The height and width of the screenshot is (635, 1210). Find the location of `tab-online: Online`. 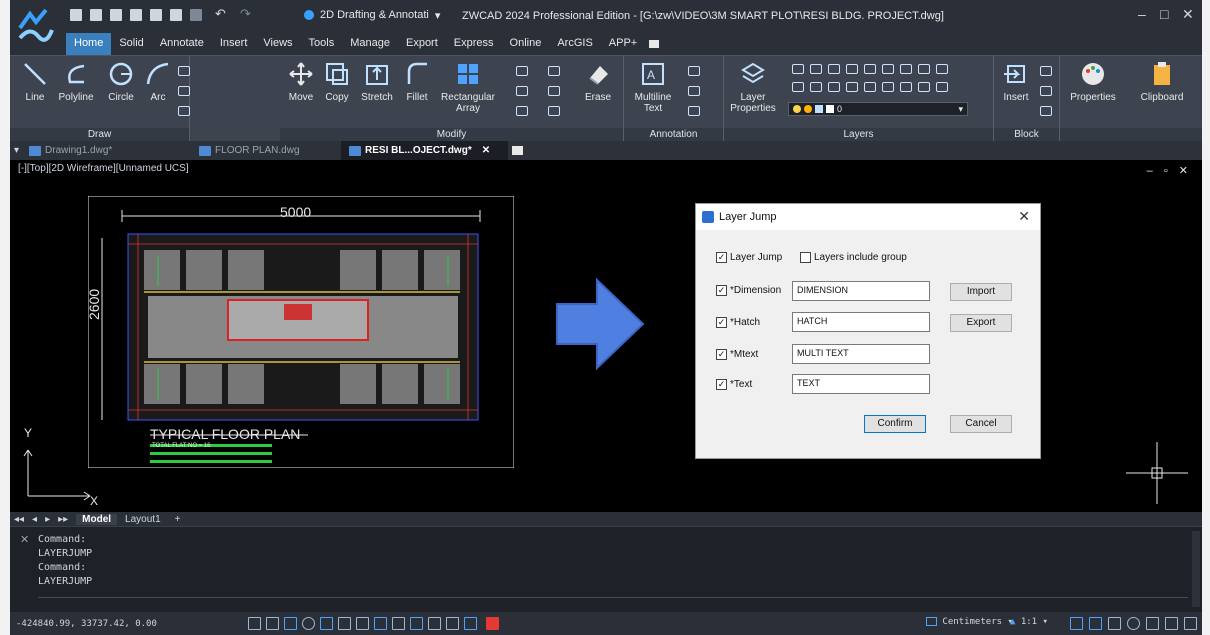

tab-online: Online is located at coordinates (526, 44).